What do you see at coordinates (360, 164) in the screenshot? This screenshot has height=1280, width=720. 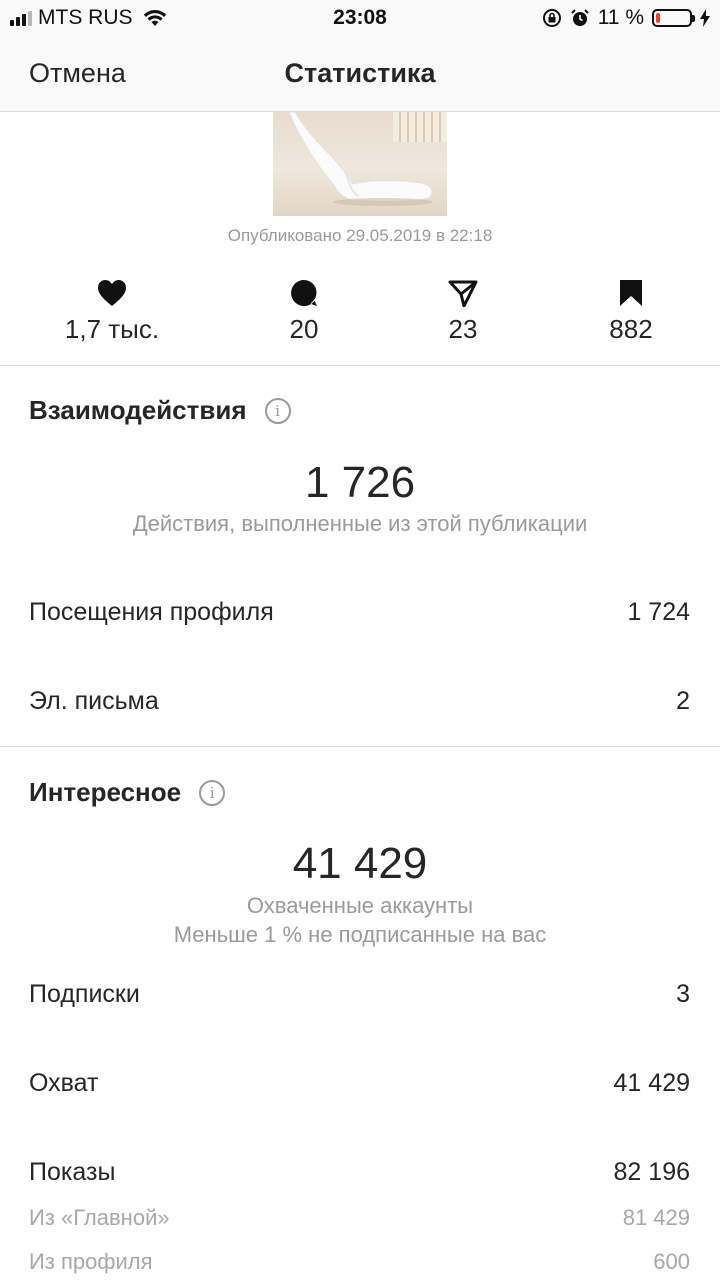 I see `post-thumbnail` at bounding box center [360, 164].